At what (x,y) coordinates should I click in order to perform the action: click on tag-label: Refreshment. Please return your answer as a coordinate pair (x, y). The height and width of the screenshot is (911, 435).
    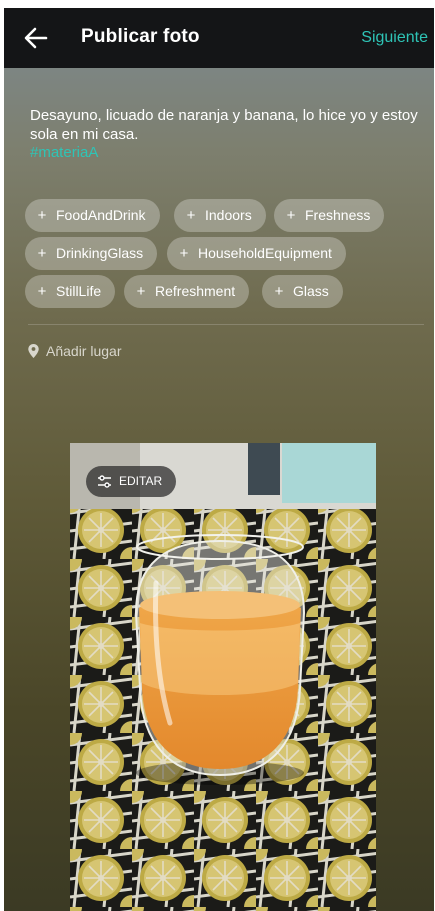
    Looking at the image, I should click on (195, 291).